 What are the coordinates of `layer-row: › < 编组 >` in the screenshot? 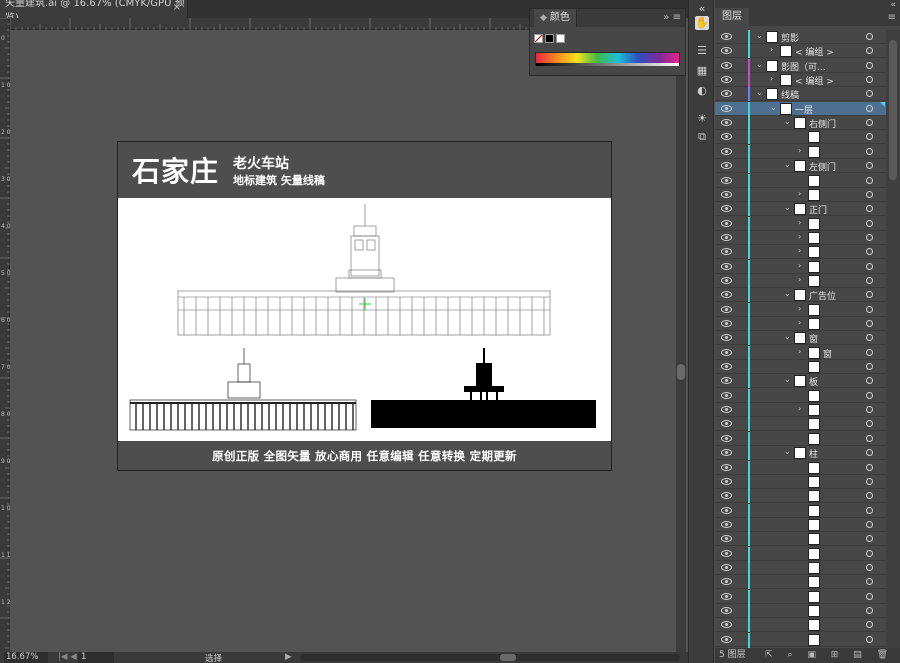 It's located at (800, 51).